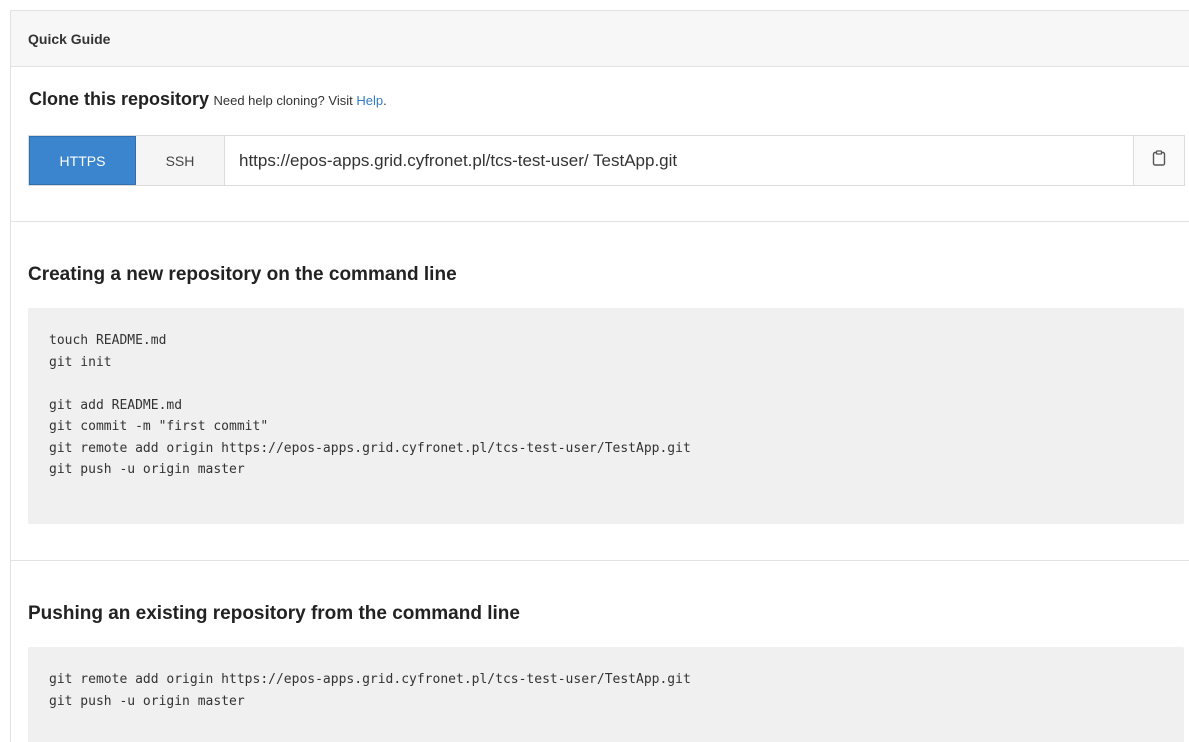 The height and width of the screenshot is (742, 1189). What do you see at coordinates (679, 160) in the screenshot?
I see `clone-url-input` at bounding box center [679, 160].